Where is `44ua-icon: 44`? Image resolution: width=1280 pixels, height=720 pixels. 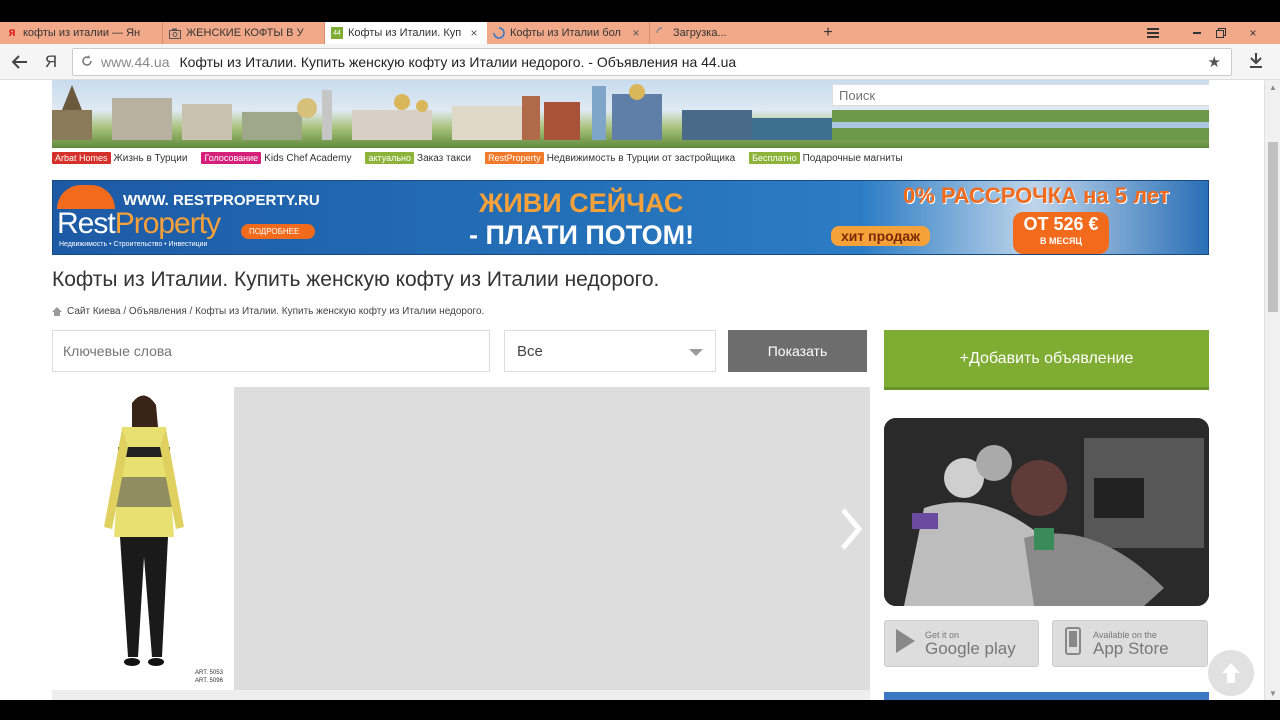
44ua-icon: 44 is located at coordinates (337, 33).